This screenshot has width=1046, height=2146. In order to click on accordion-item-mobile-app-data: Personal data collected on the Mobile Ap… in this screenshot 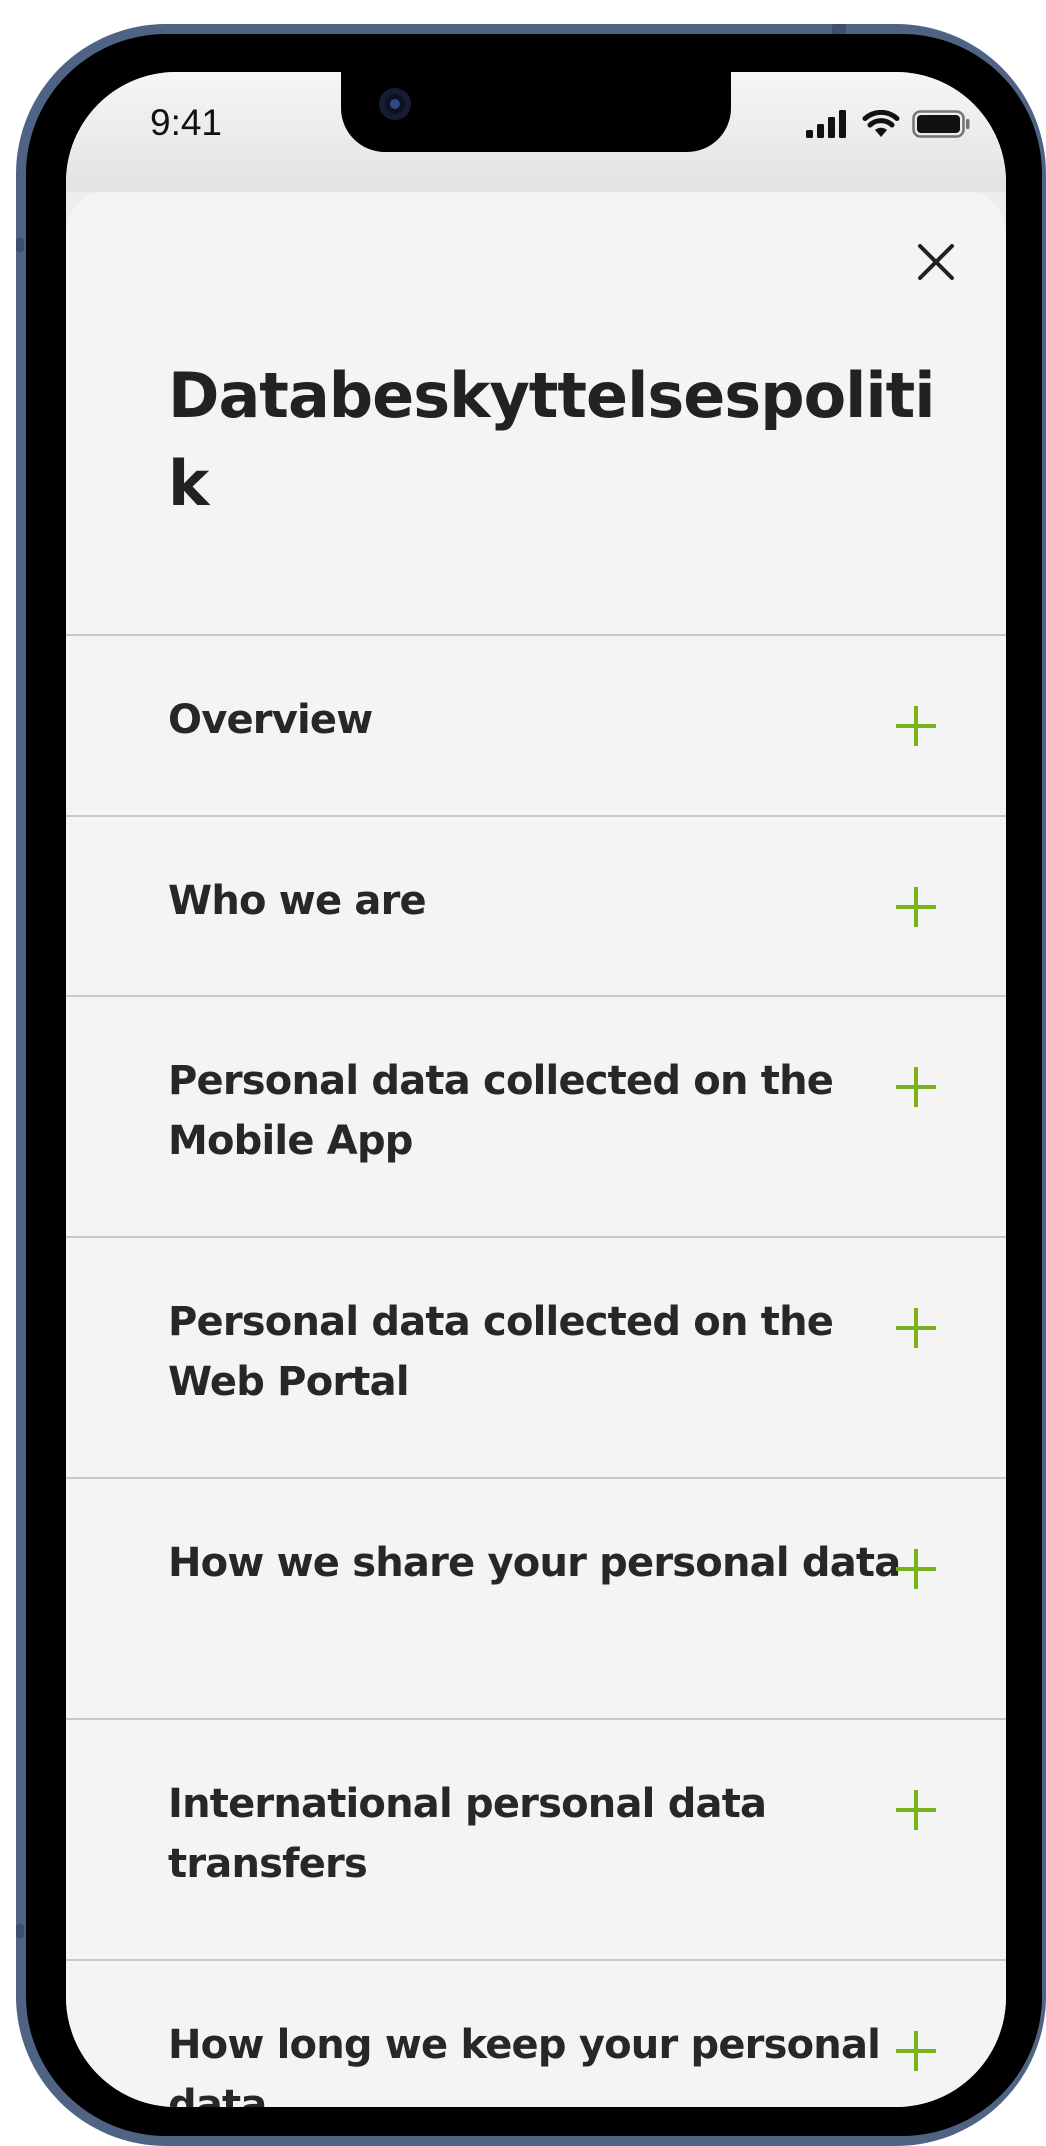, I will do `click(536, 1117)`.